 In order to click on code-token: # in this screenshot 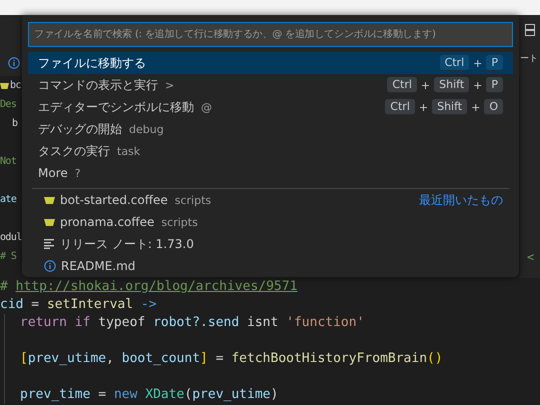, I will do `click(4, 287)`.